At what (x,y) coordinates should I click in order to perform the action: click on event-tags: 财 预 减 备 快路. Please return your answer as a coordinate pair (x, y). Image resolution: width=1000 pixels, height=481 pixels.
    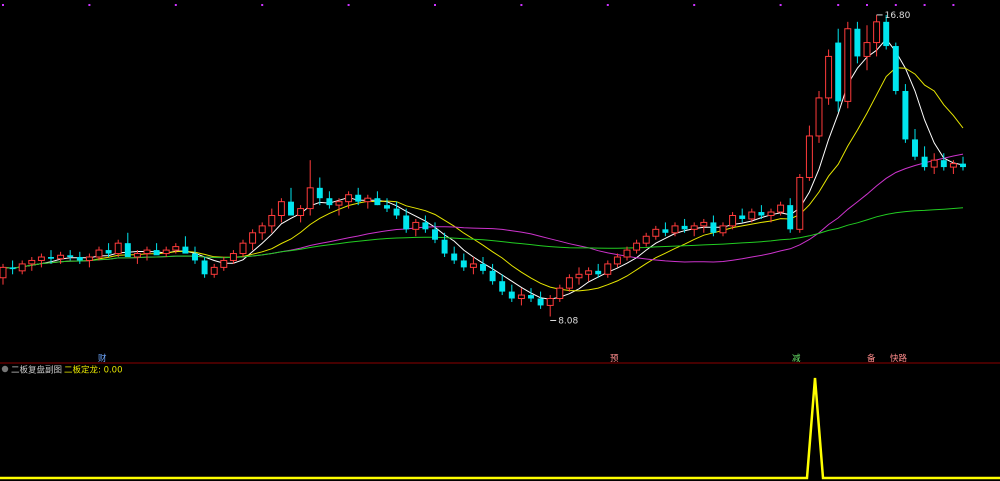
    Looking at the image, I should click on (503, 358).